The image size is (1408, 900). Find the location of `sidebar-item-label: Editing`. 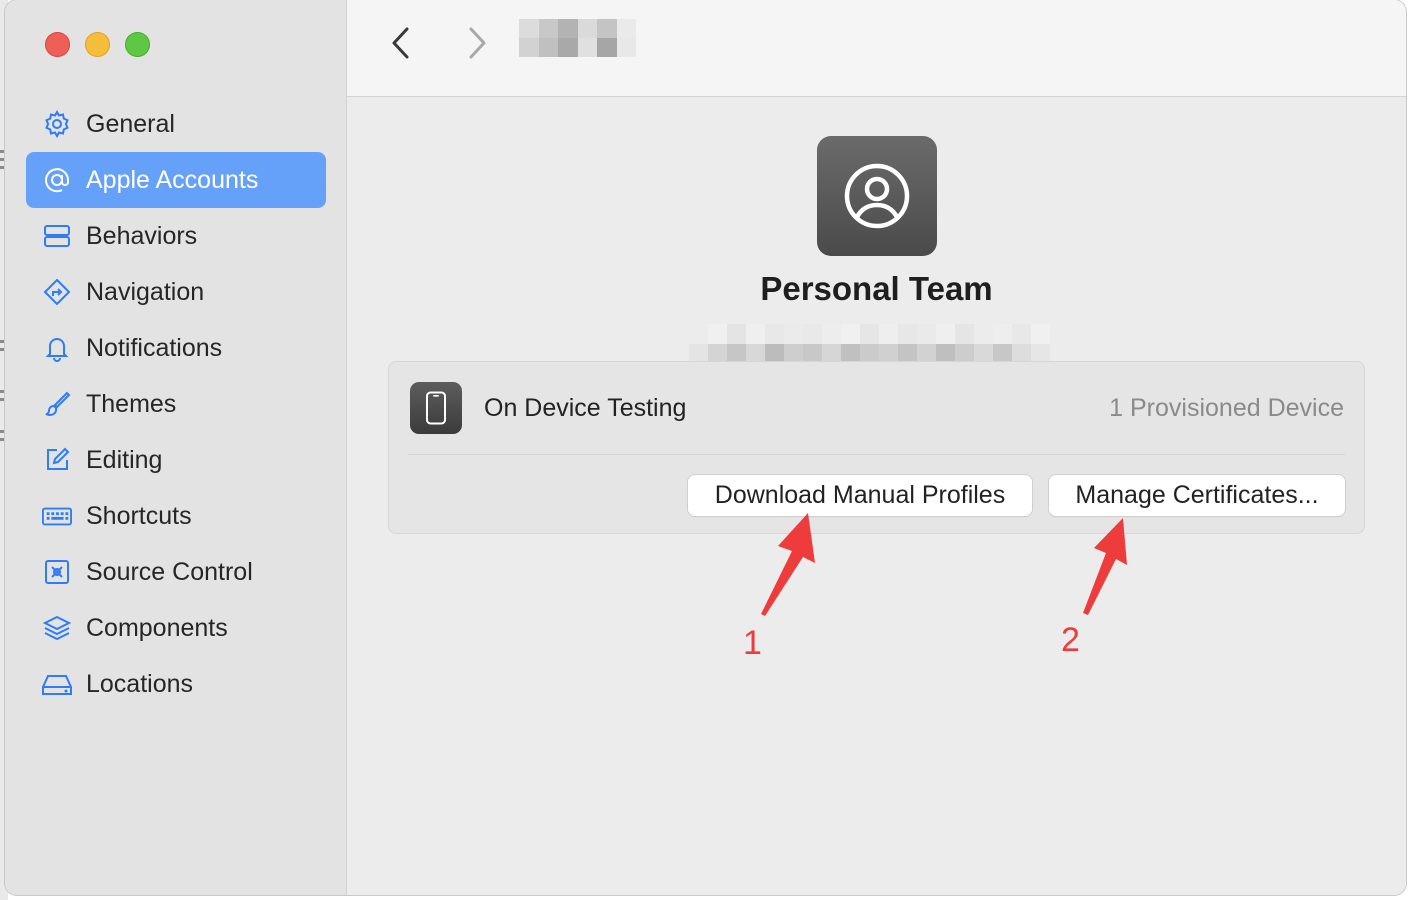

sidebar-item-label: Editing is located at coordinates (124, 459).